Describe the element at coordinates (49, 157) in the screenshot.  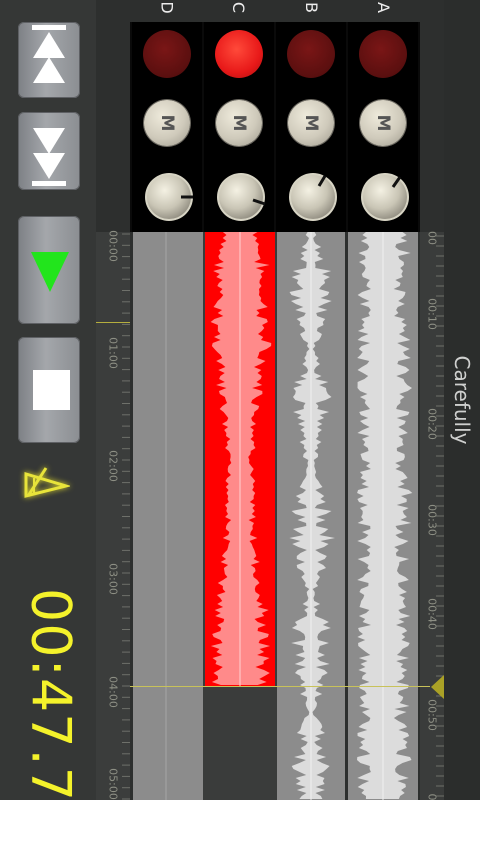
I see `skip-to-end-icon` at that location.